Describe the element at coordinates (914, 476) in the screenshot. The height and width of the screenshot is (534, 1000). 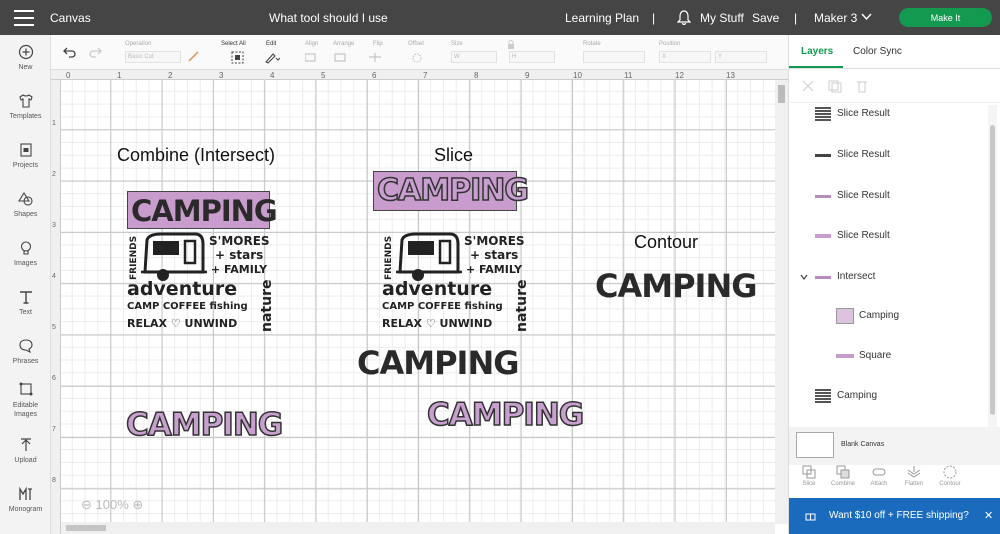
I see `flatten-action: Flatten` at that location.